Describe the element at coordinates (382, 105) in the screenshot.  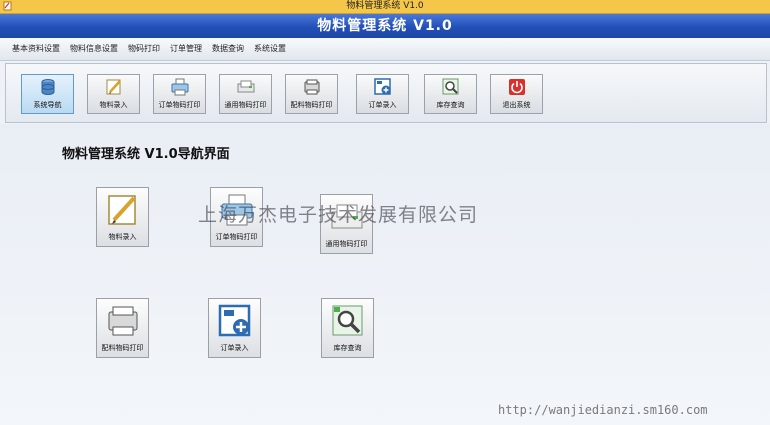
I see `toolbar-order-entry-label: 订单录入` at that location.